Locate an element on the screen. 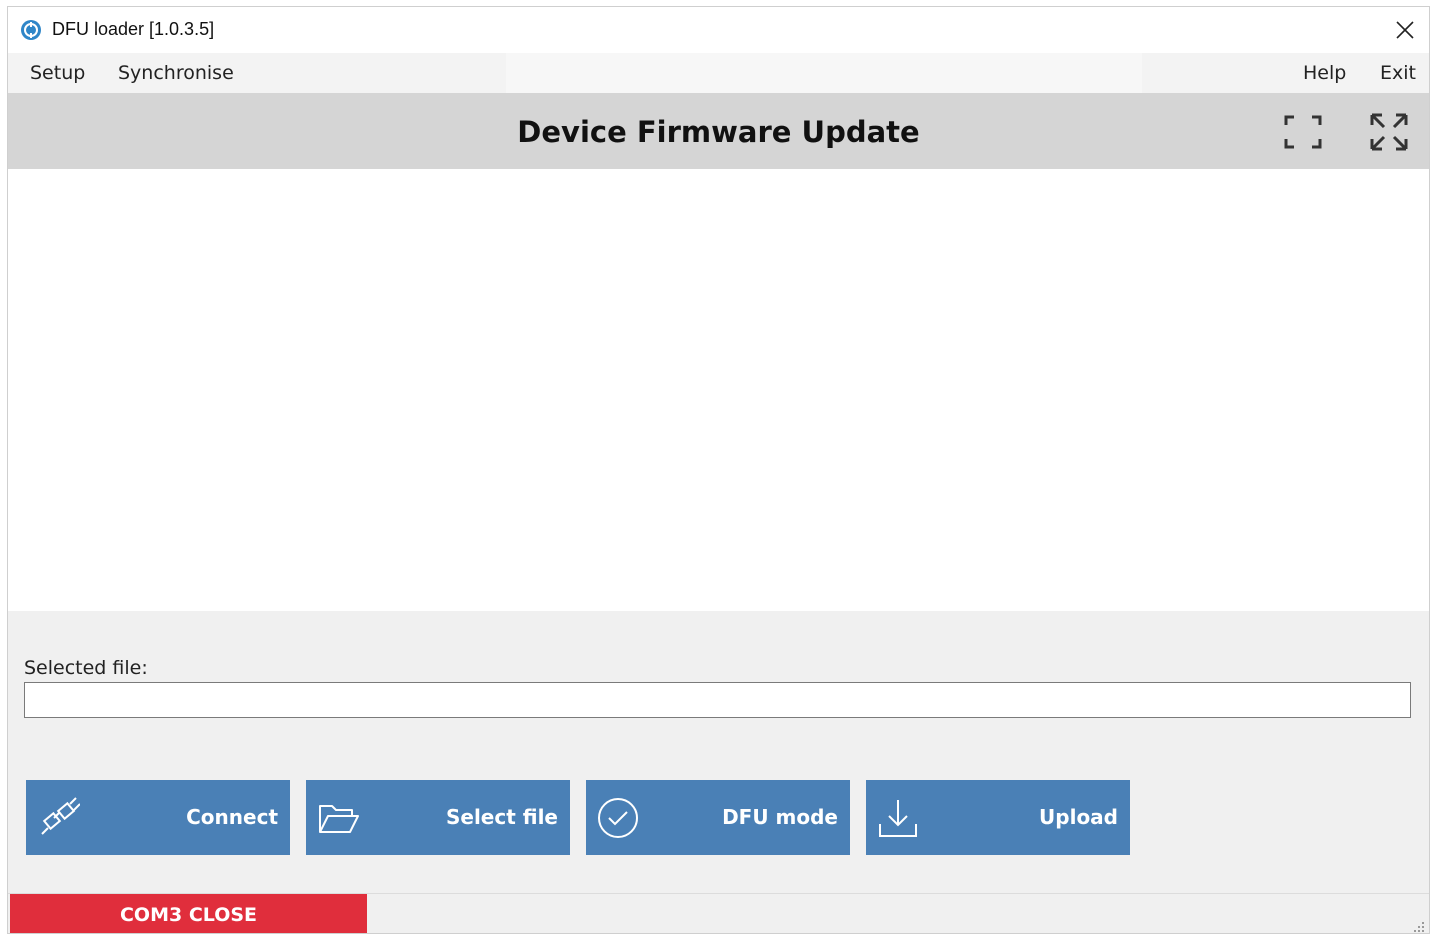 This screenshot has height=934, width=1437. menu-exit: Exit is located at coordinates (1398, 73).